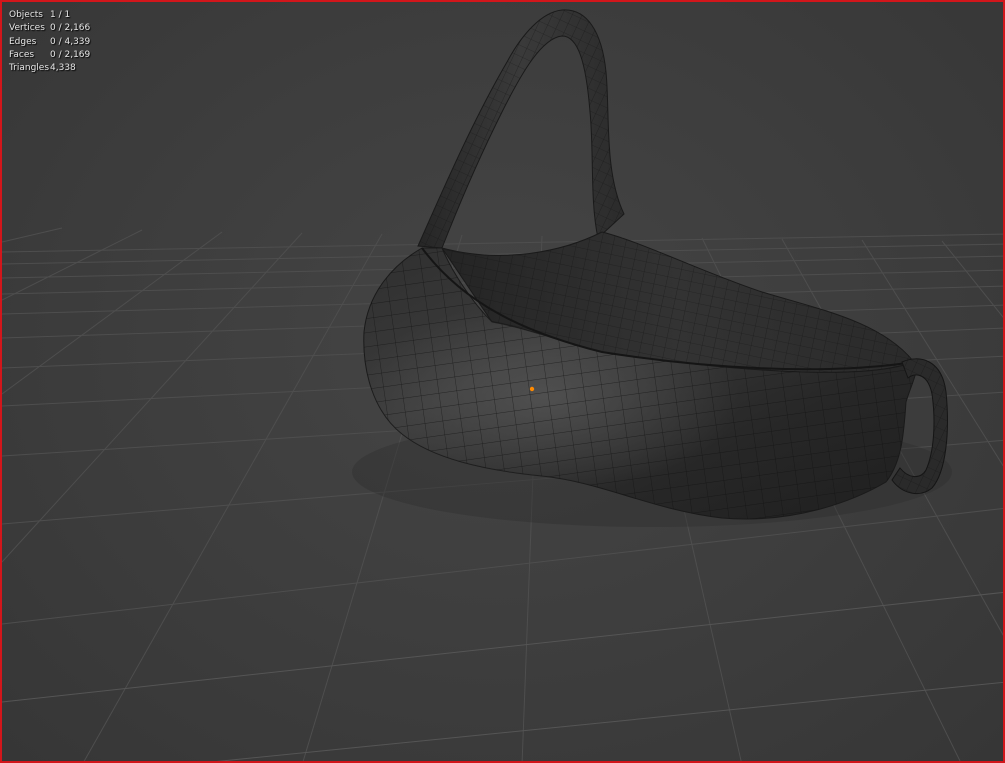  I want to click on stat-label: Objects, so click(26, 15).